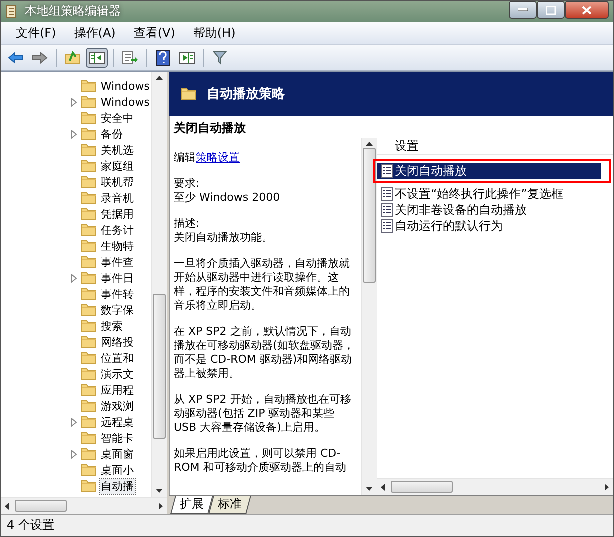  I want to click on section-title: 自动播放策略, so click(246, 94).